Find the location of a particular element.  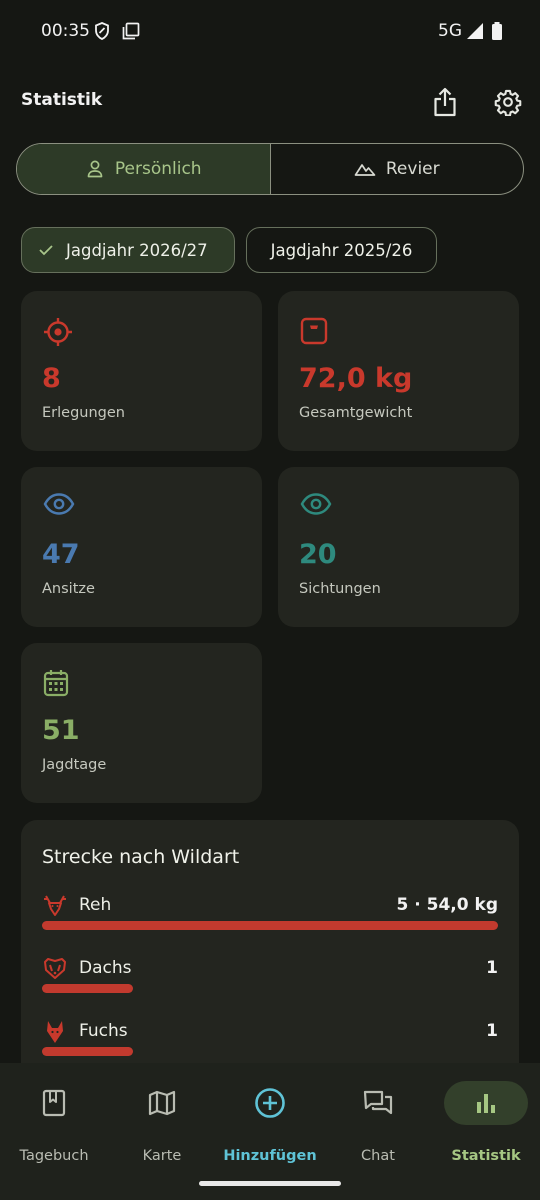

chip-other-label: Jagdjahr 2025/26 is located at coordinates (341, 250).